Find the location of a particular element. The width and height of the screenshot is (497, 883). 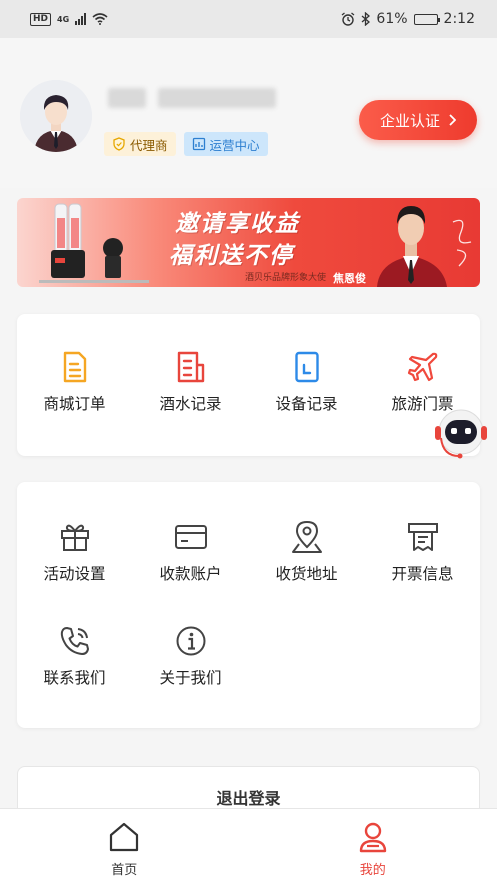

menu-invoice-info: 开票信息 is located at coordinates (422, 552).